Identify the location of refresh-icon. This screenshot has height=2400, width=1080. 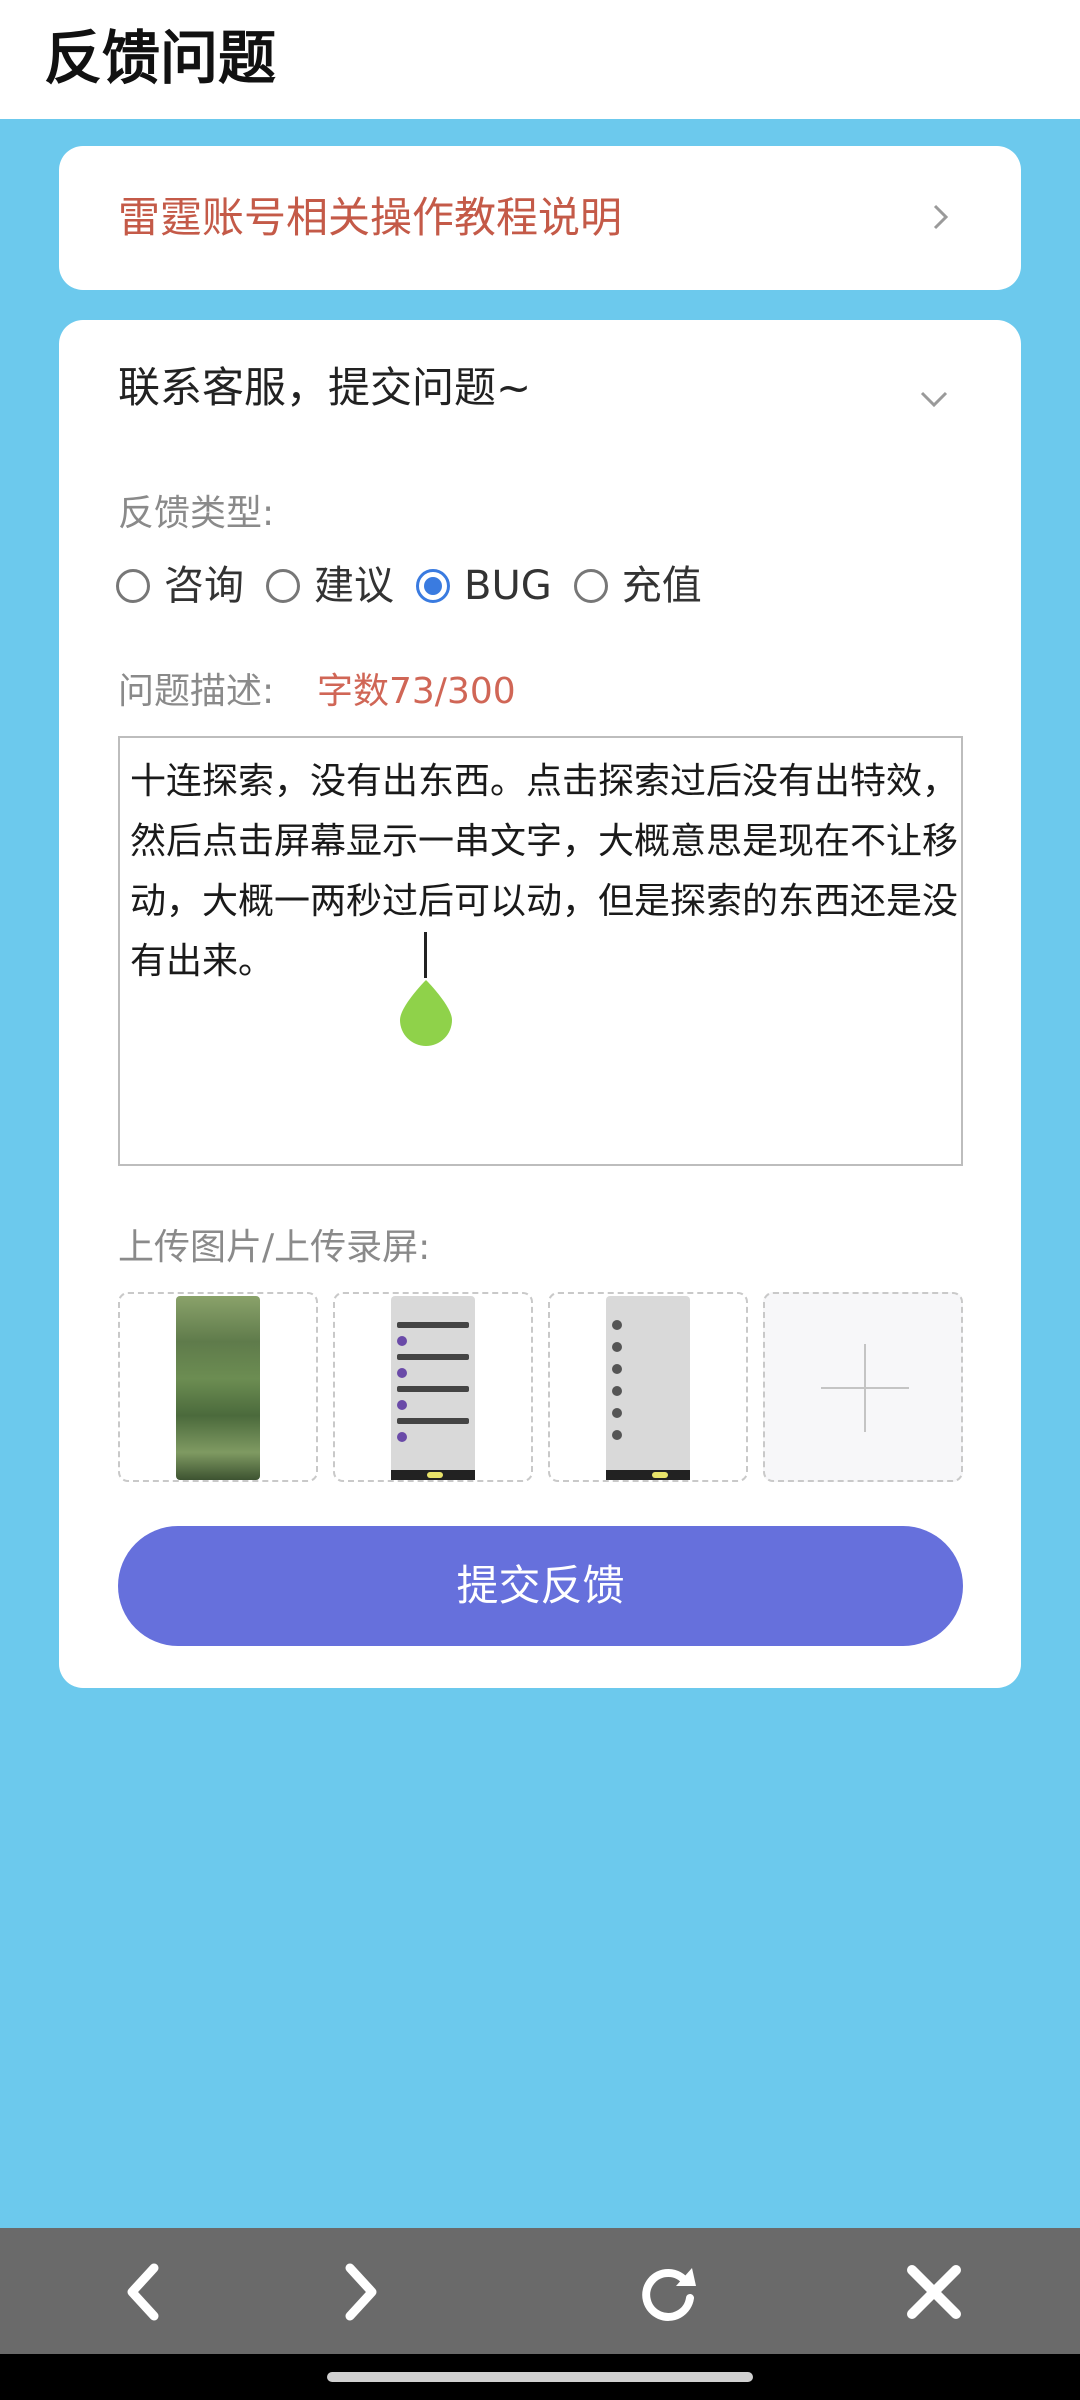
(668, 2292).